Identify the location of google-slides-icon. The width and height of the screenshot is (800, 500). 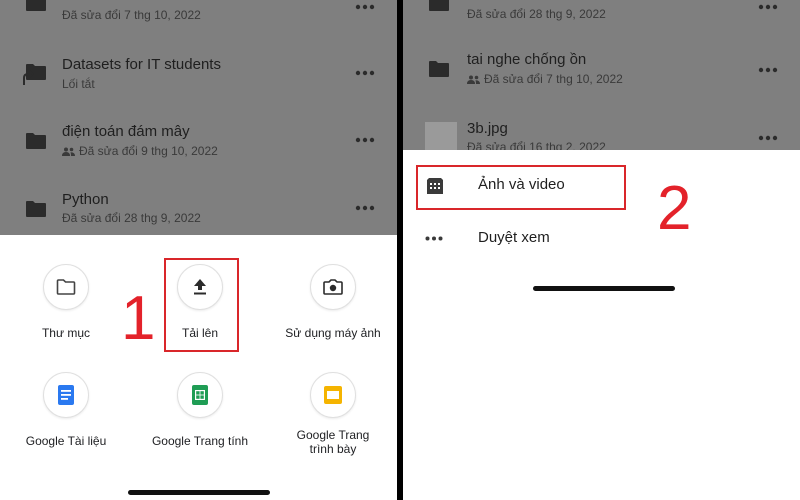
(333, 395).